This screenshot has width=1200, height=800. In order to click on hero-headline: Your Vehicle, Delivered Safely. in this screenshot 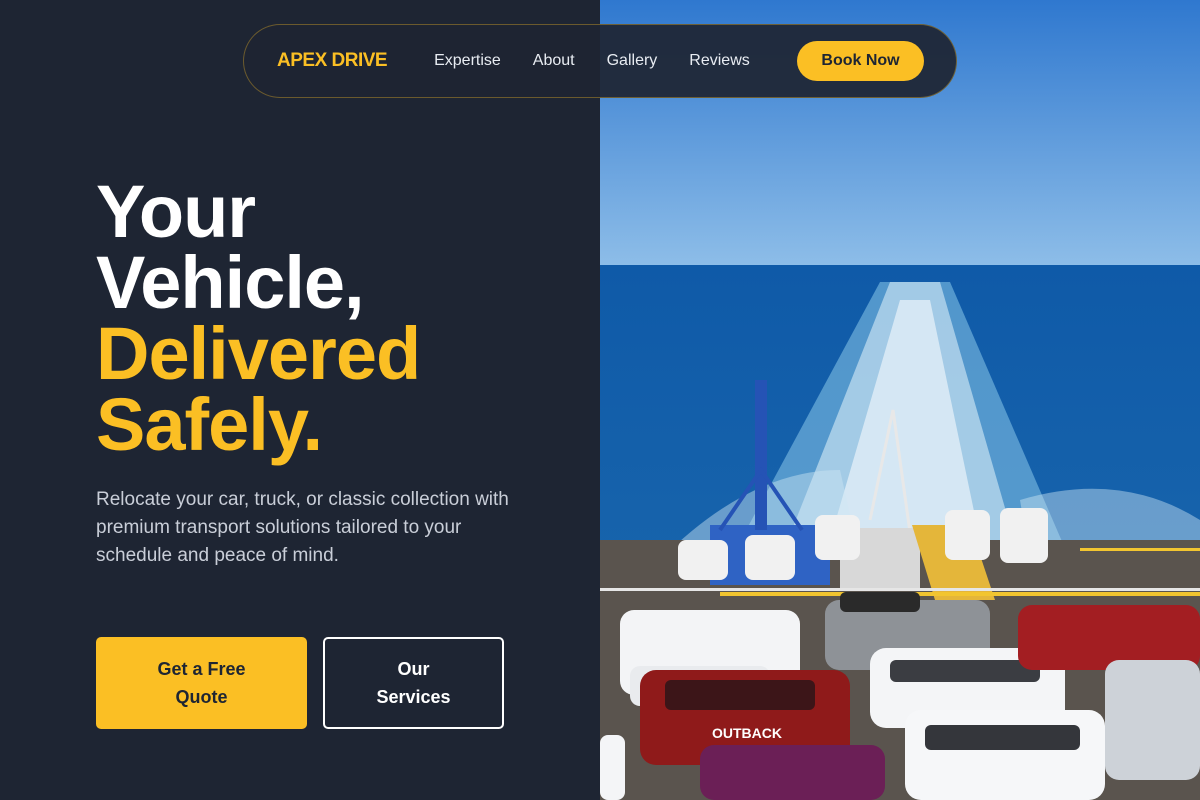, I will do `click(258, 318)`.